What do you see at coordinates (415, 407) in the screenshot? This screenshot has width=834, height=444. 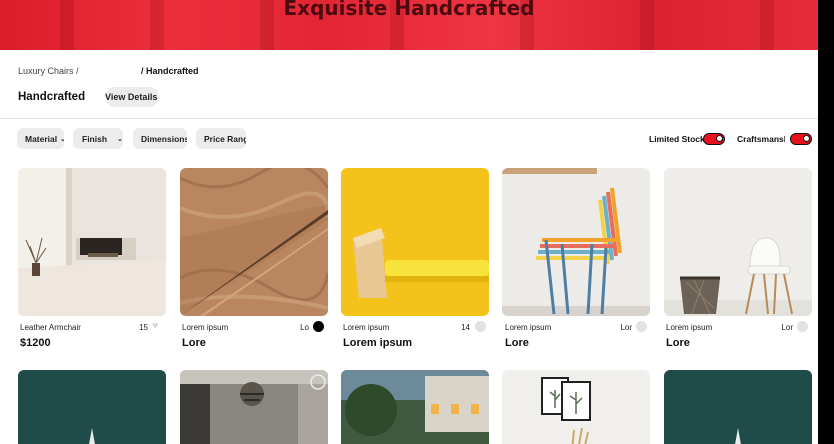 I see `product-image-house-garden` at bounding box center [415, 407].